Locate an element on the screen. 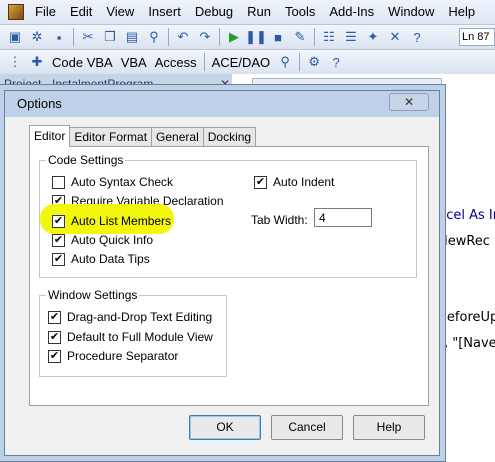 Image resolution: width=495 pixels, height=462 pixels. option-label: Drag-and-Drop Text Editing is located at coordinates (140, 317).